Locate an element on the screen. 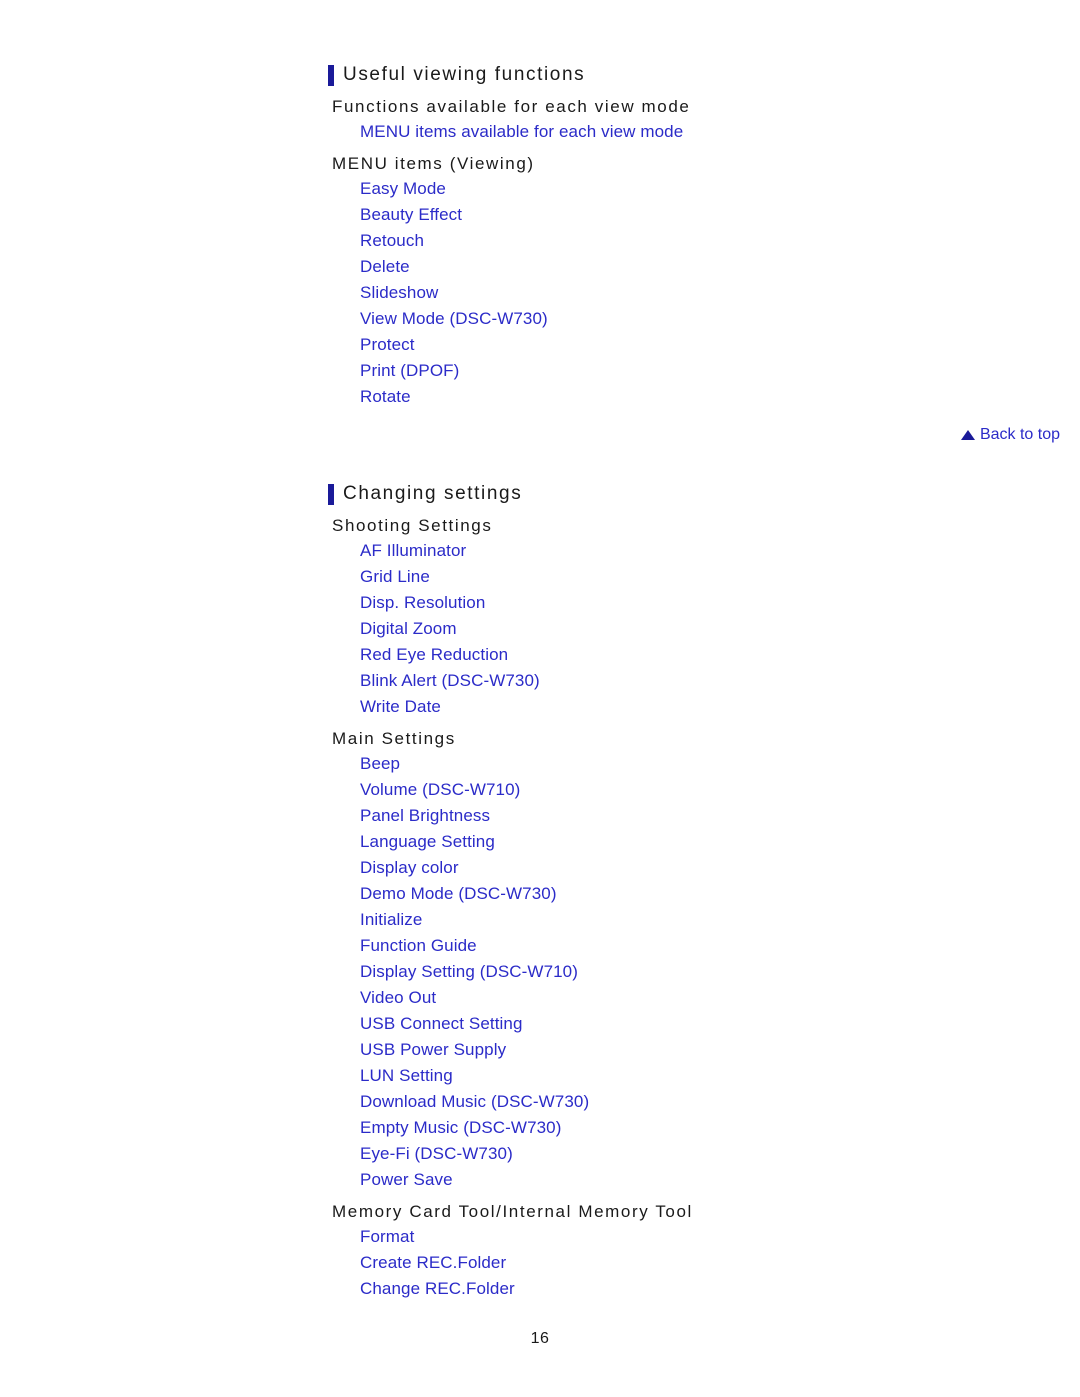 This screenshot has width=1080, height=1397. link-view-mode: View Mode (DSC-W730) is located at coordinates (678, 319).